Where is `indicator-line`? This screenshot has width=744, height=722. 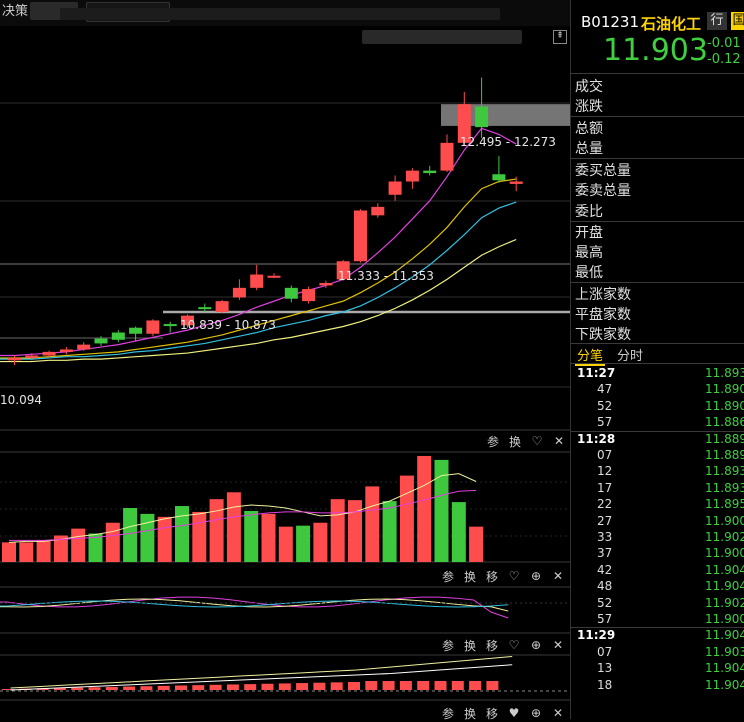 indicator-line is located at coordinates (254, 607).